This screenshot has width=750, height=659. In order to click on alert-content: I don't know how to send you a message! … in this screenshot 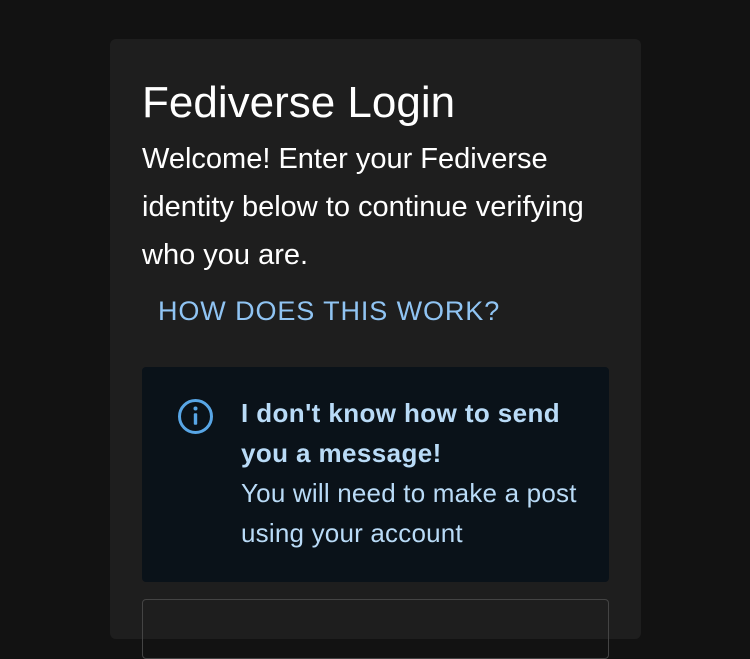, I will do `click(411, 473)`.